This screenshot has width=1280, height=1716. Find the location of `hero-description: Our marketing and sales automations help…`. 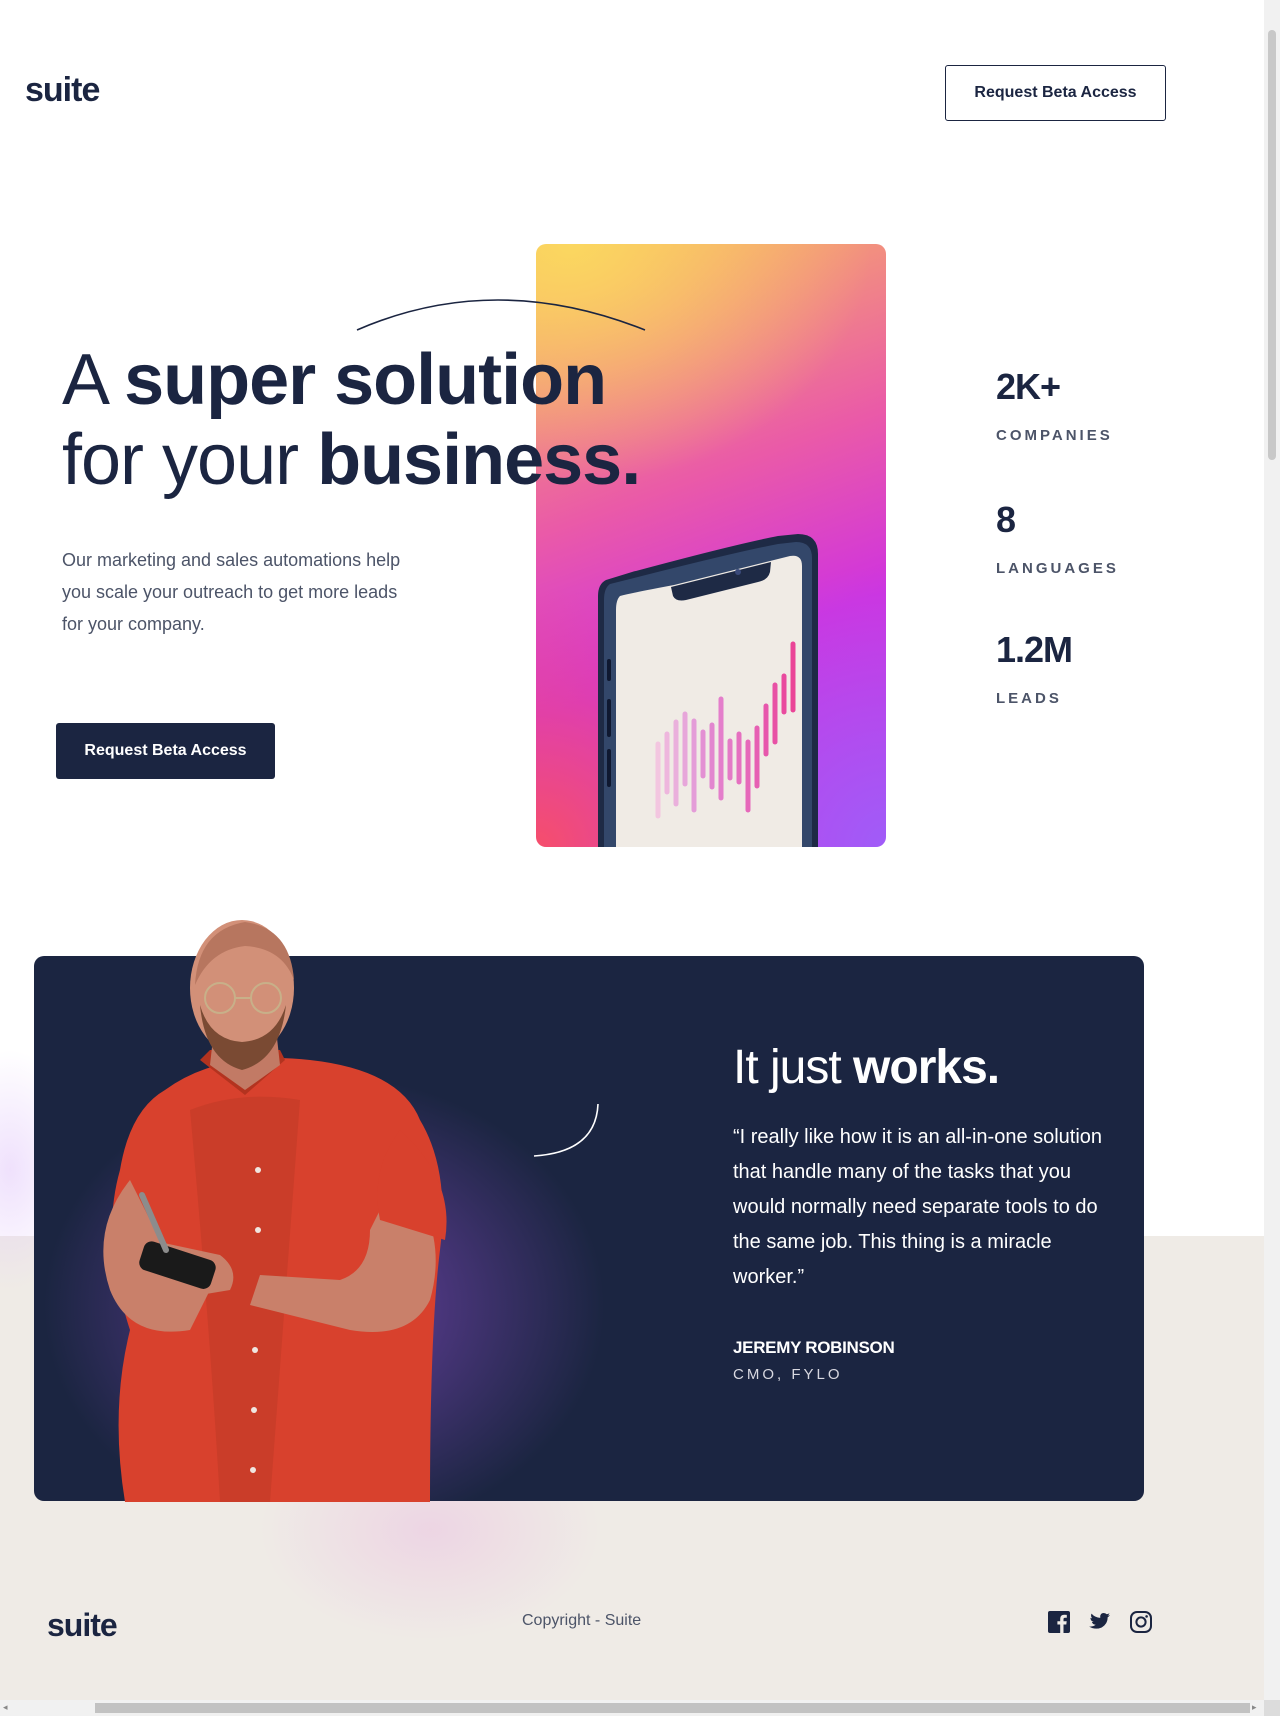

hero-description: Our marketing and sales automations help… is located at coordinates (231, 592).